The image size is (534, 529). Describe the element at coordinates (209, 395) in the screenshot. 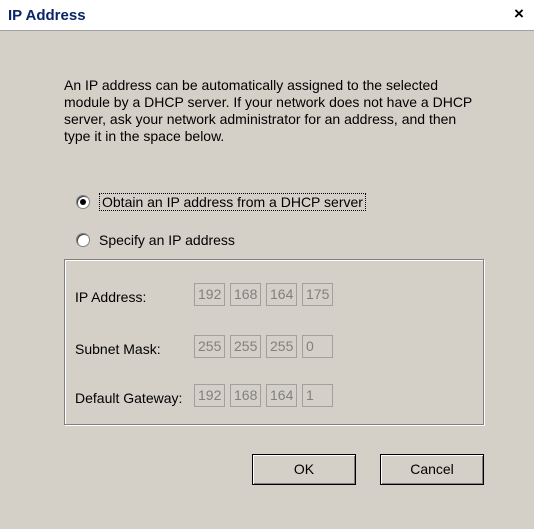

I see `default-gateway-octet-1: 192` at that location.